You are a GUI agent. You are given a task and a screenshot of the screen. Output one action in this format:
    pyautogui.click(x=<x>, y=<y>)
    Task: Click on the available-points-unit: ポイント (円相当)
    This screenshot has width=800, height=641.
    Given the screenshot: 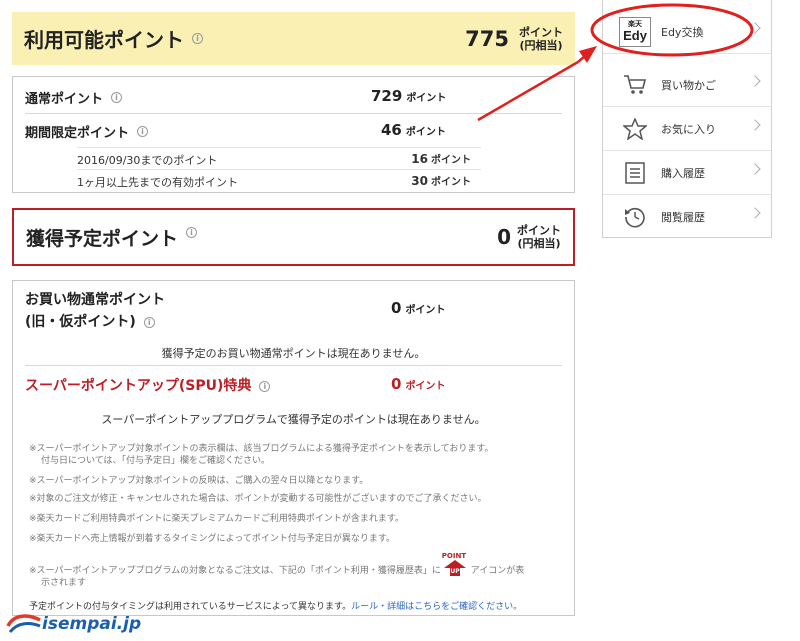 What is the action you would take?
    pyautogui.click(x=541, y=39)
    